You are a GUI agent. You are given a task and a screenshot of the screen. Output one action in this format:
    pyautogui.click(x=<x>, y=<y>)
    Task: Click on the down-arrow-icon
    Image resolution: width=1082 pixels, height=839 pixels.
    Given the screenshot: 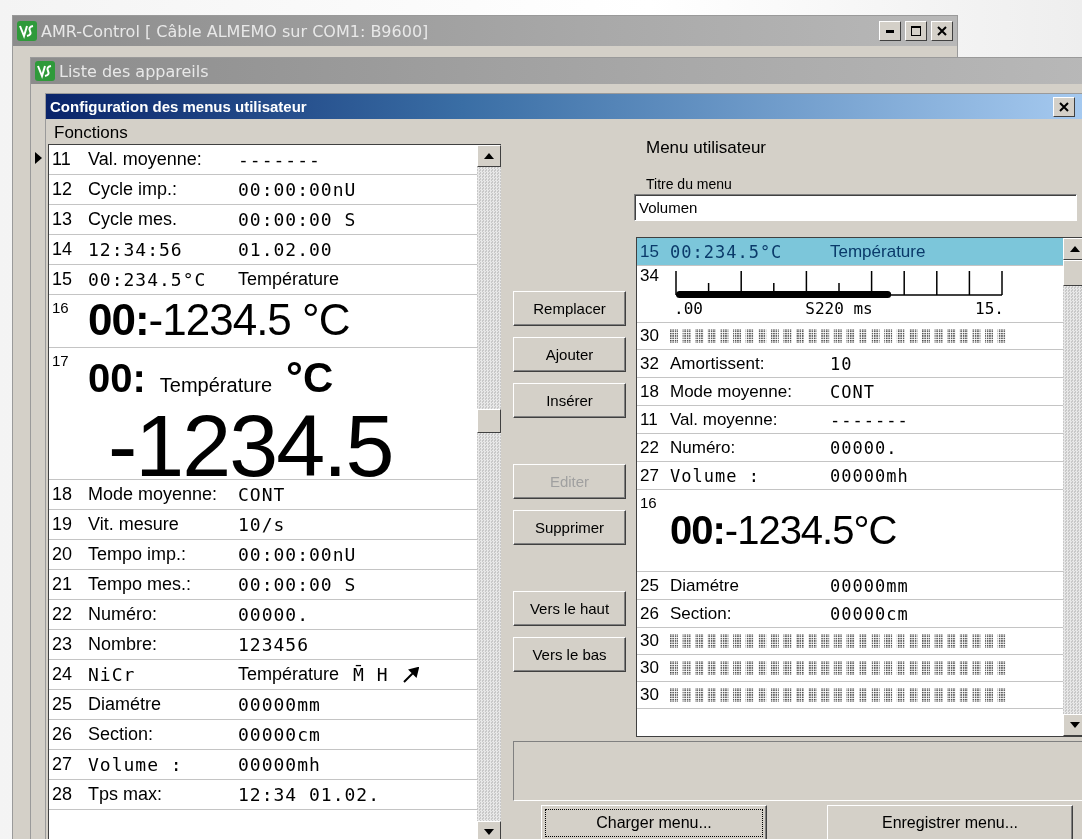 What is the action you would take?
    pyautogui.click(x=489, y=832)
    